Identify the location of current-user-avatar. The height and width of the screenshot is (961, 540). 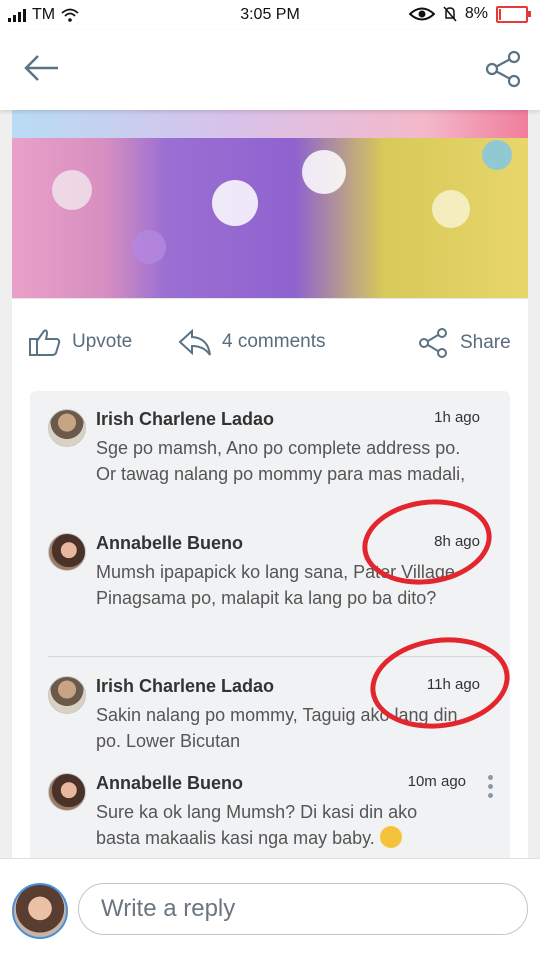
(40, 911).